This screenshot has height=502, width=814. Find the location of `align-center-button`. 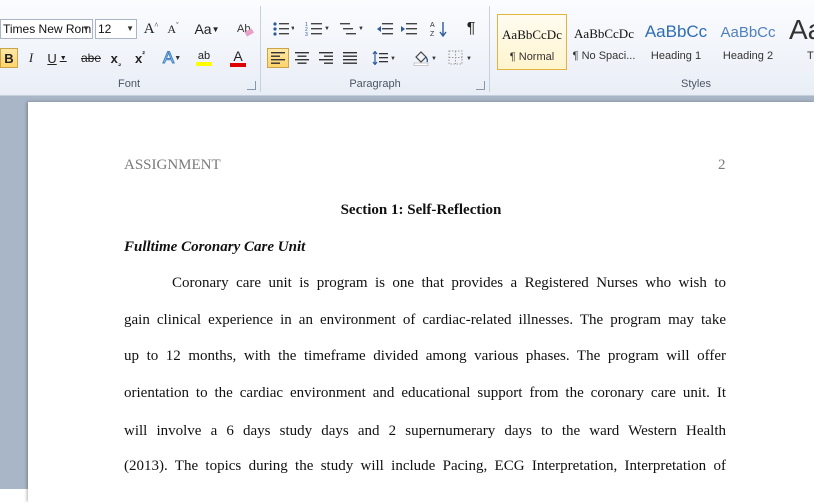

align-center-button is located at coordinates (302, 58).